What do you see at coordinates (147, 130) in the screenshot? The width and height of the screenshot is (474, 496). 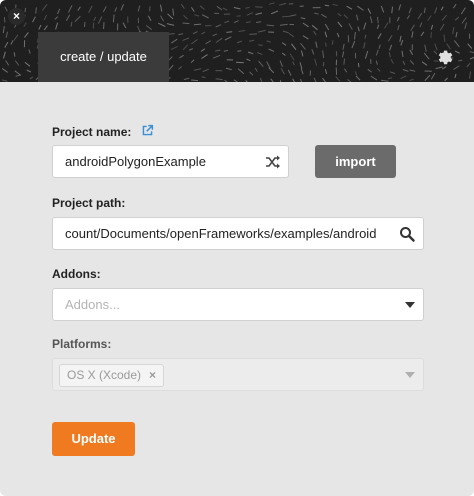 I see `external-link-icon` at bounding box center [147, 130].